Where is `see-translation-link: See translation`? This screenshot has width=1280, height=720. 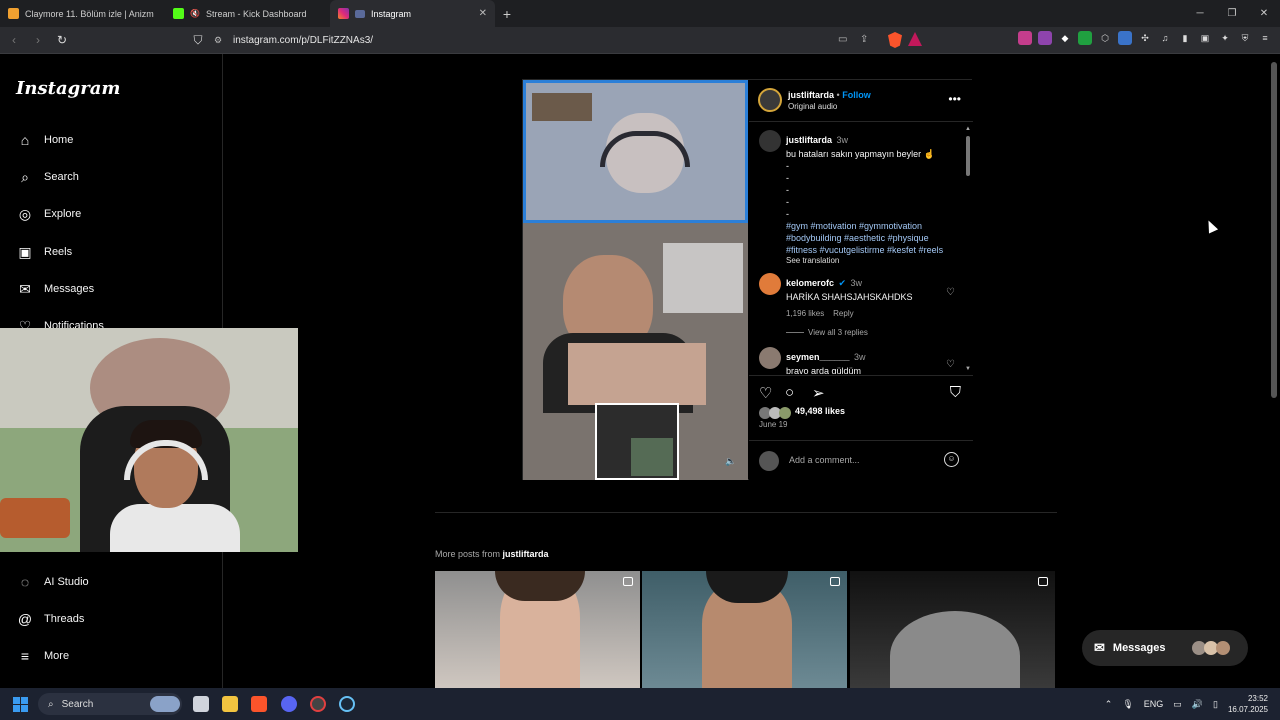
see-translation-link: See translation is located at coordinates (871, 260).